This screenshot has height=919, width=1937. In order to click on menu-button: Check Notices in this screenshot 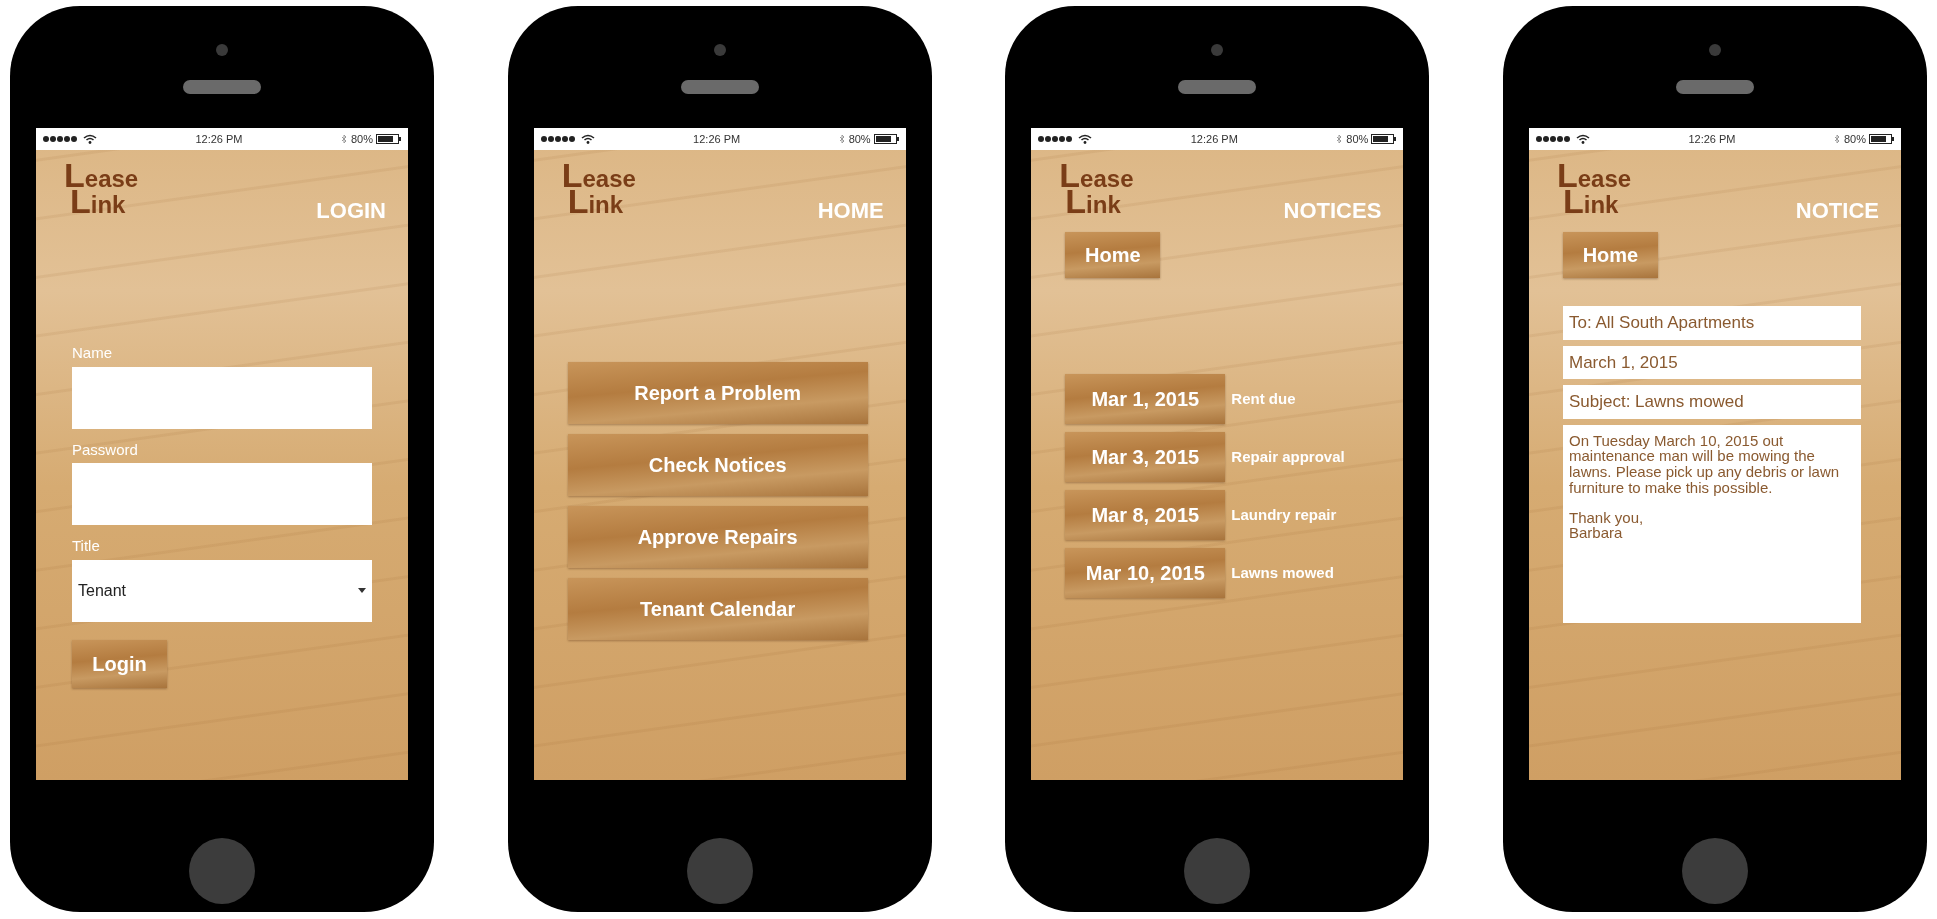, I will do `click(717, 465)`.